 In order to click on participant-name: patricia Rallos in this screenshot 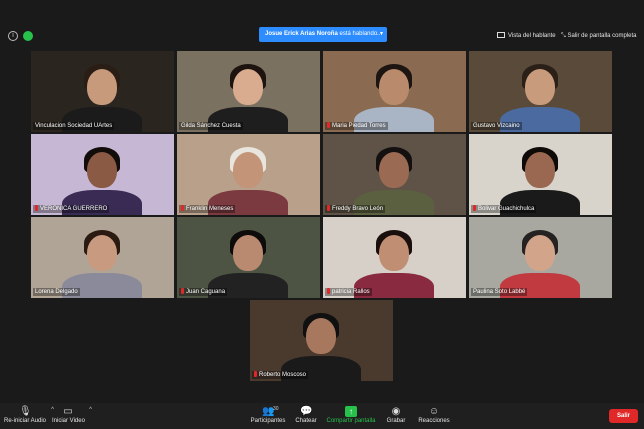, I will do `click(348, 292)`.